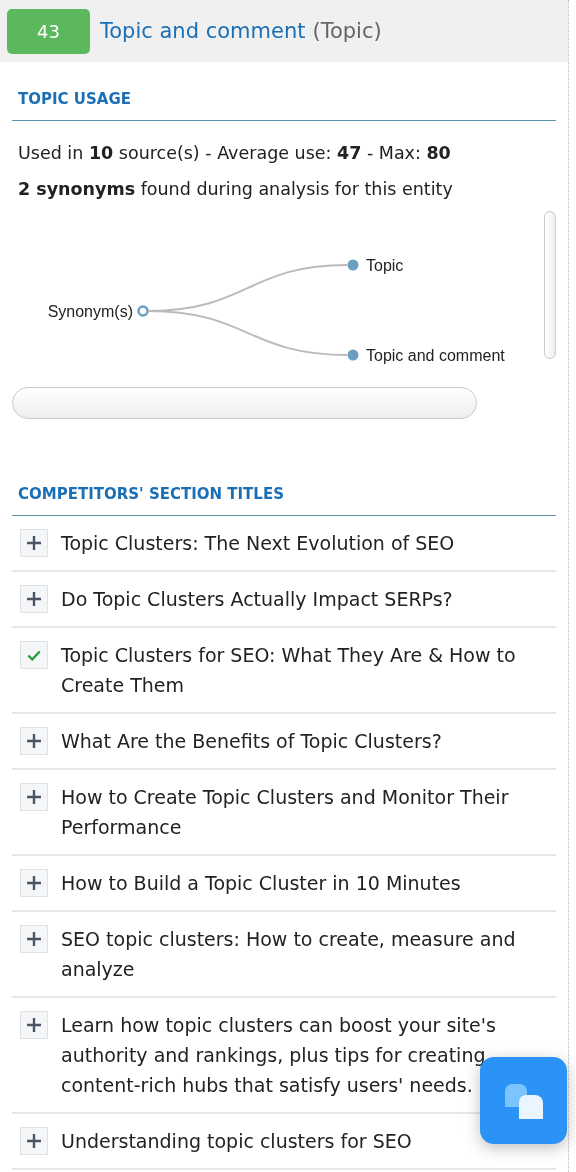 This screenshot has height=1172, width=576. What do you see at coordinates (289, 670) in the screenshot?
I see `section-title: Topic Clusters for SEO: What They Are & How to Create Them` at bounding box center [289, 670].